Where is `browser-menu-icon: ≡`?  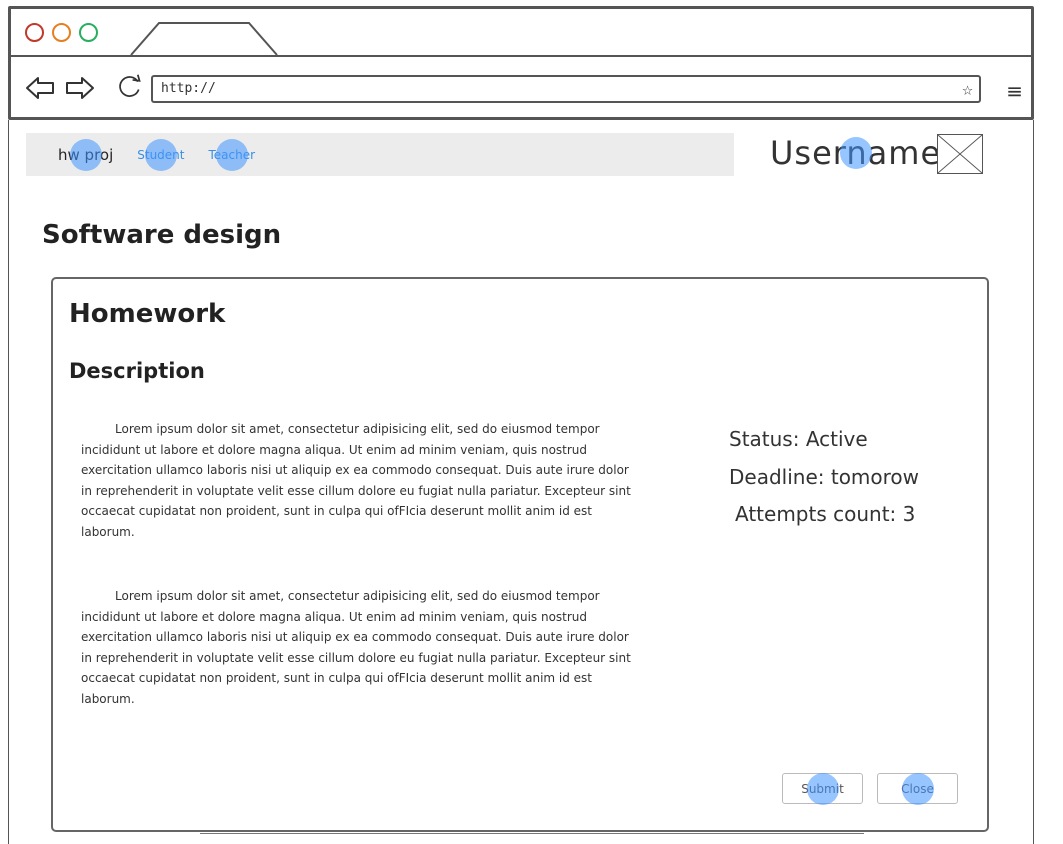 browser-menu-icon: ≡ is located at coordinates (1014, 91).